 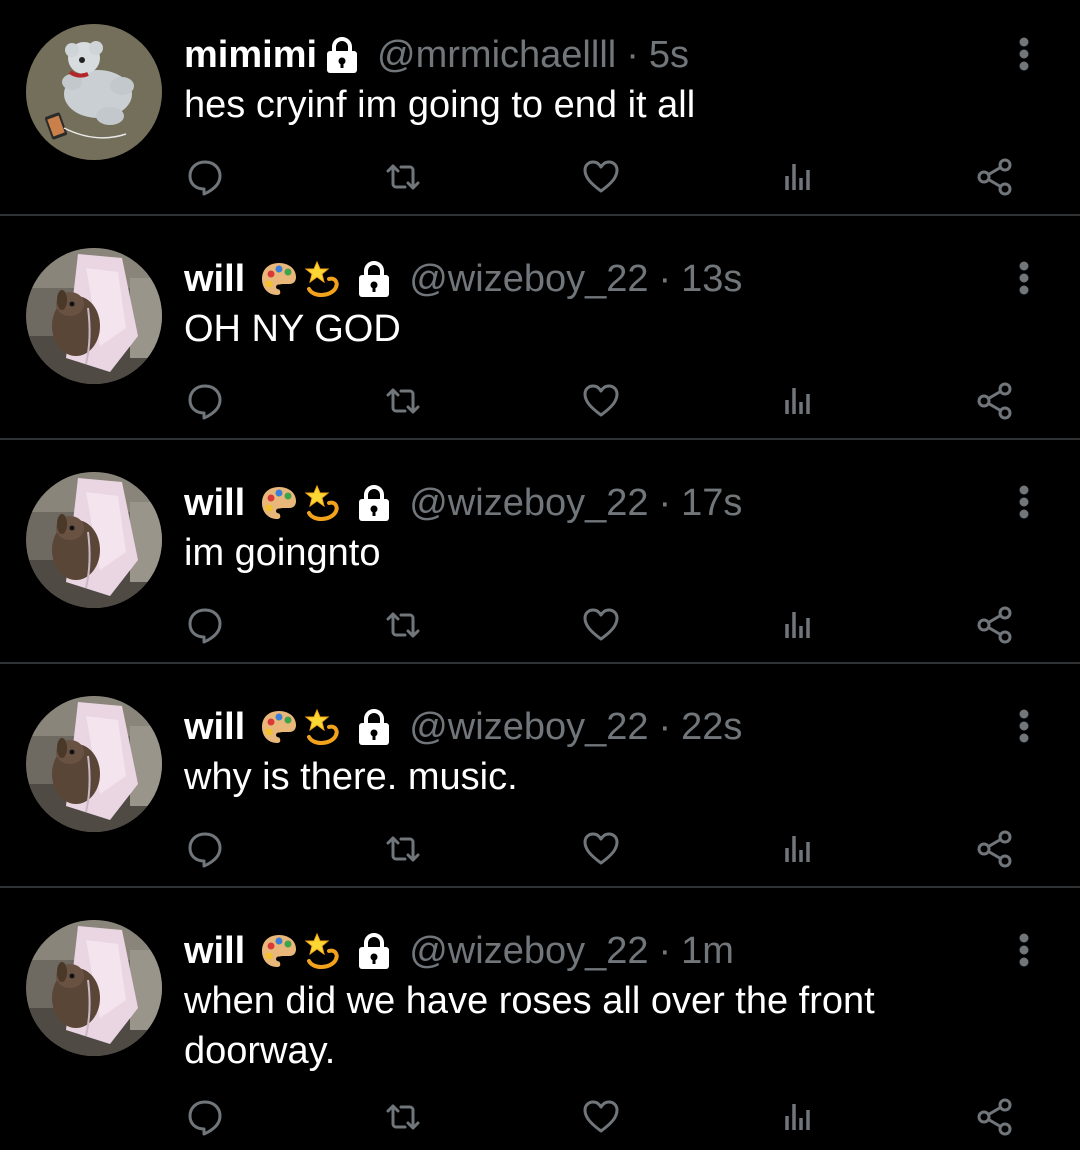 I want to click on plush-bear-avatar-image, so click(x=94, y=92).